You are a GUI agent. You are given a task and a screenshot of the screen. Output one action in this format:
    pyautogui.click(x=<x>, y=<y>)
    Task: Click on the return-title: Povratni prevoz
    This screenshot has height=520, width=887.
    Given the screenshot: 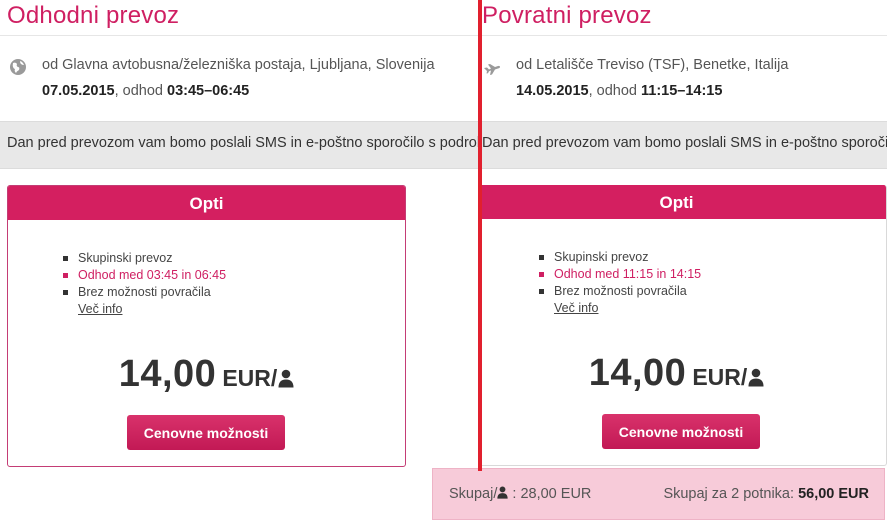 What is the action you would take?
    pyautogui.click(x=567, y=15)
    